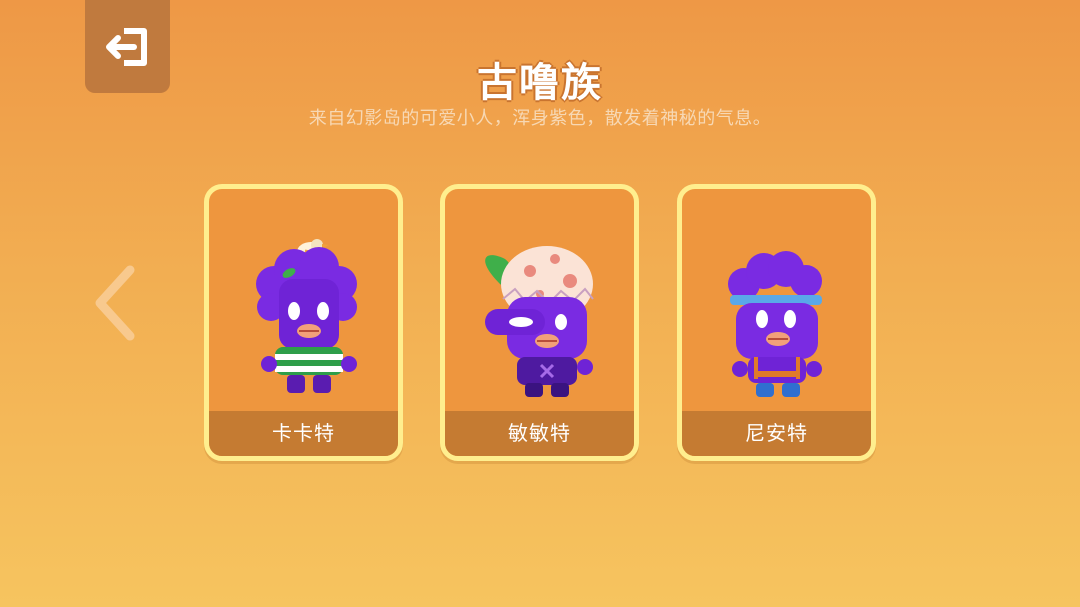 The height and width of the screenshot is (607, 1080). What do you see at coordinates (539, 433) in the screenshot?
I see `character-name: 敏敏特` at bounding box center [539, 433].